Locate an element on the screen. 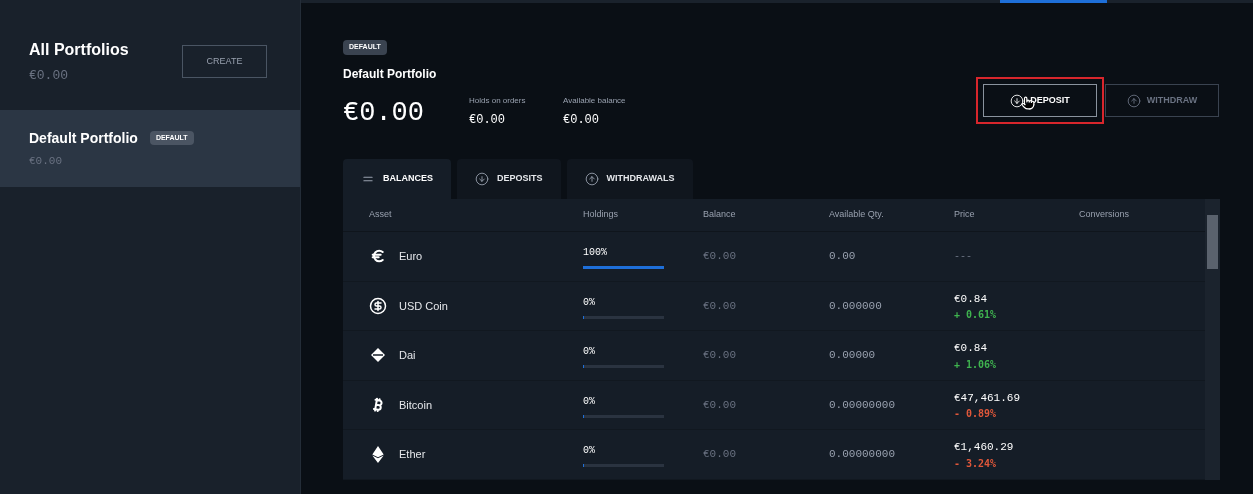 This screenshot has width=1253, height=494. tab: WITHDRAWALS is located at coordinates (629, 179).